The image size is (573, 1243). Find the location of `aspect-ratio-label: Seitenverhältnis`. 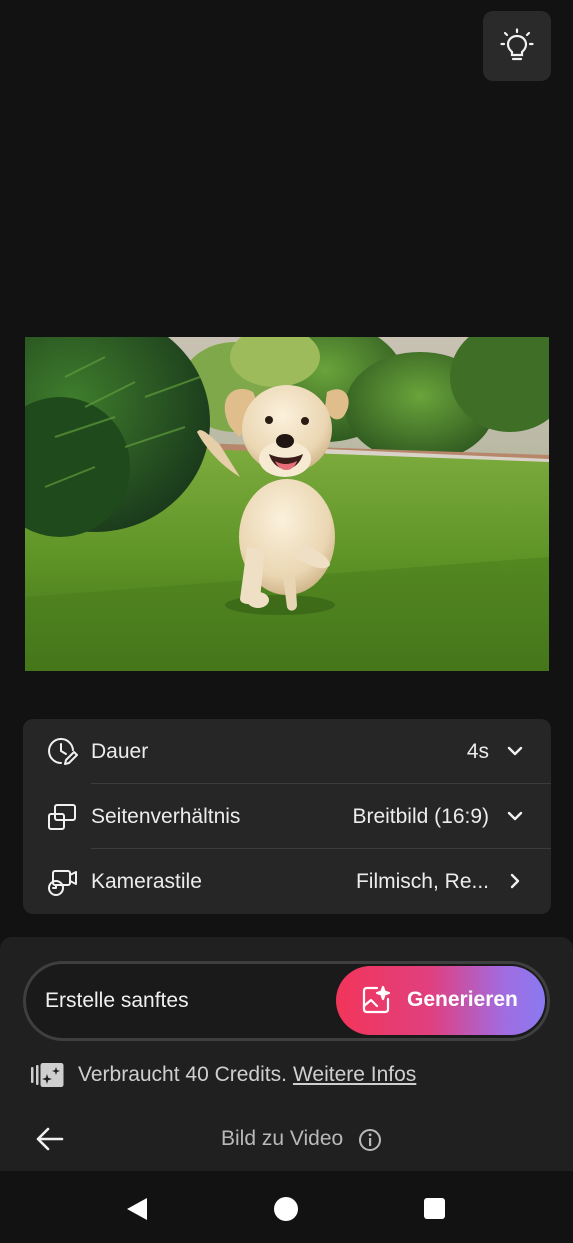

aspect-ratio-label: Seitenverhältnis is located at coordinates (166, 816).